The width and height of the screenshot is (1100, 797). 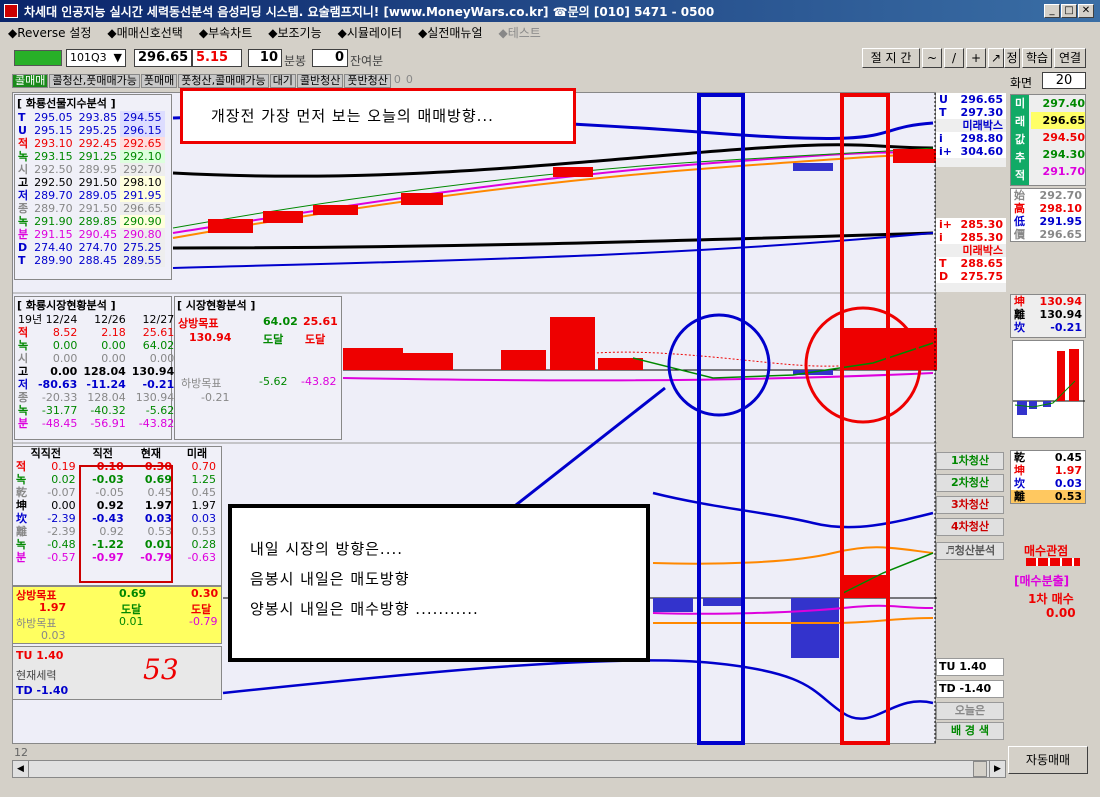 I want to click on tab-call: 콜매매, so click(x=30, y=81).